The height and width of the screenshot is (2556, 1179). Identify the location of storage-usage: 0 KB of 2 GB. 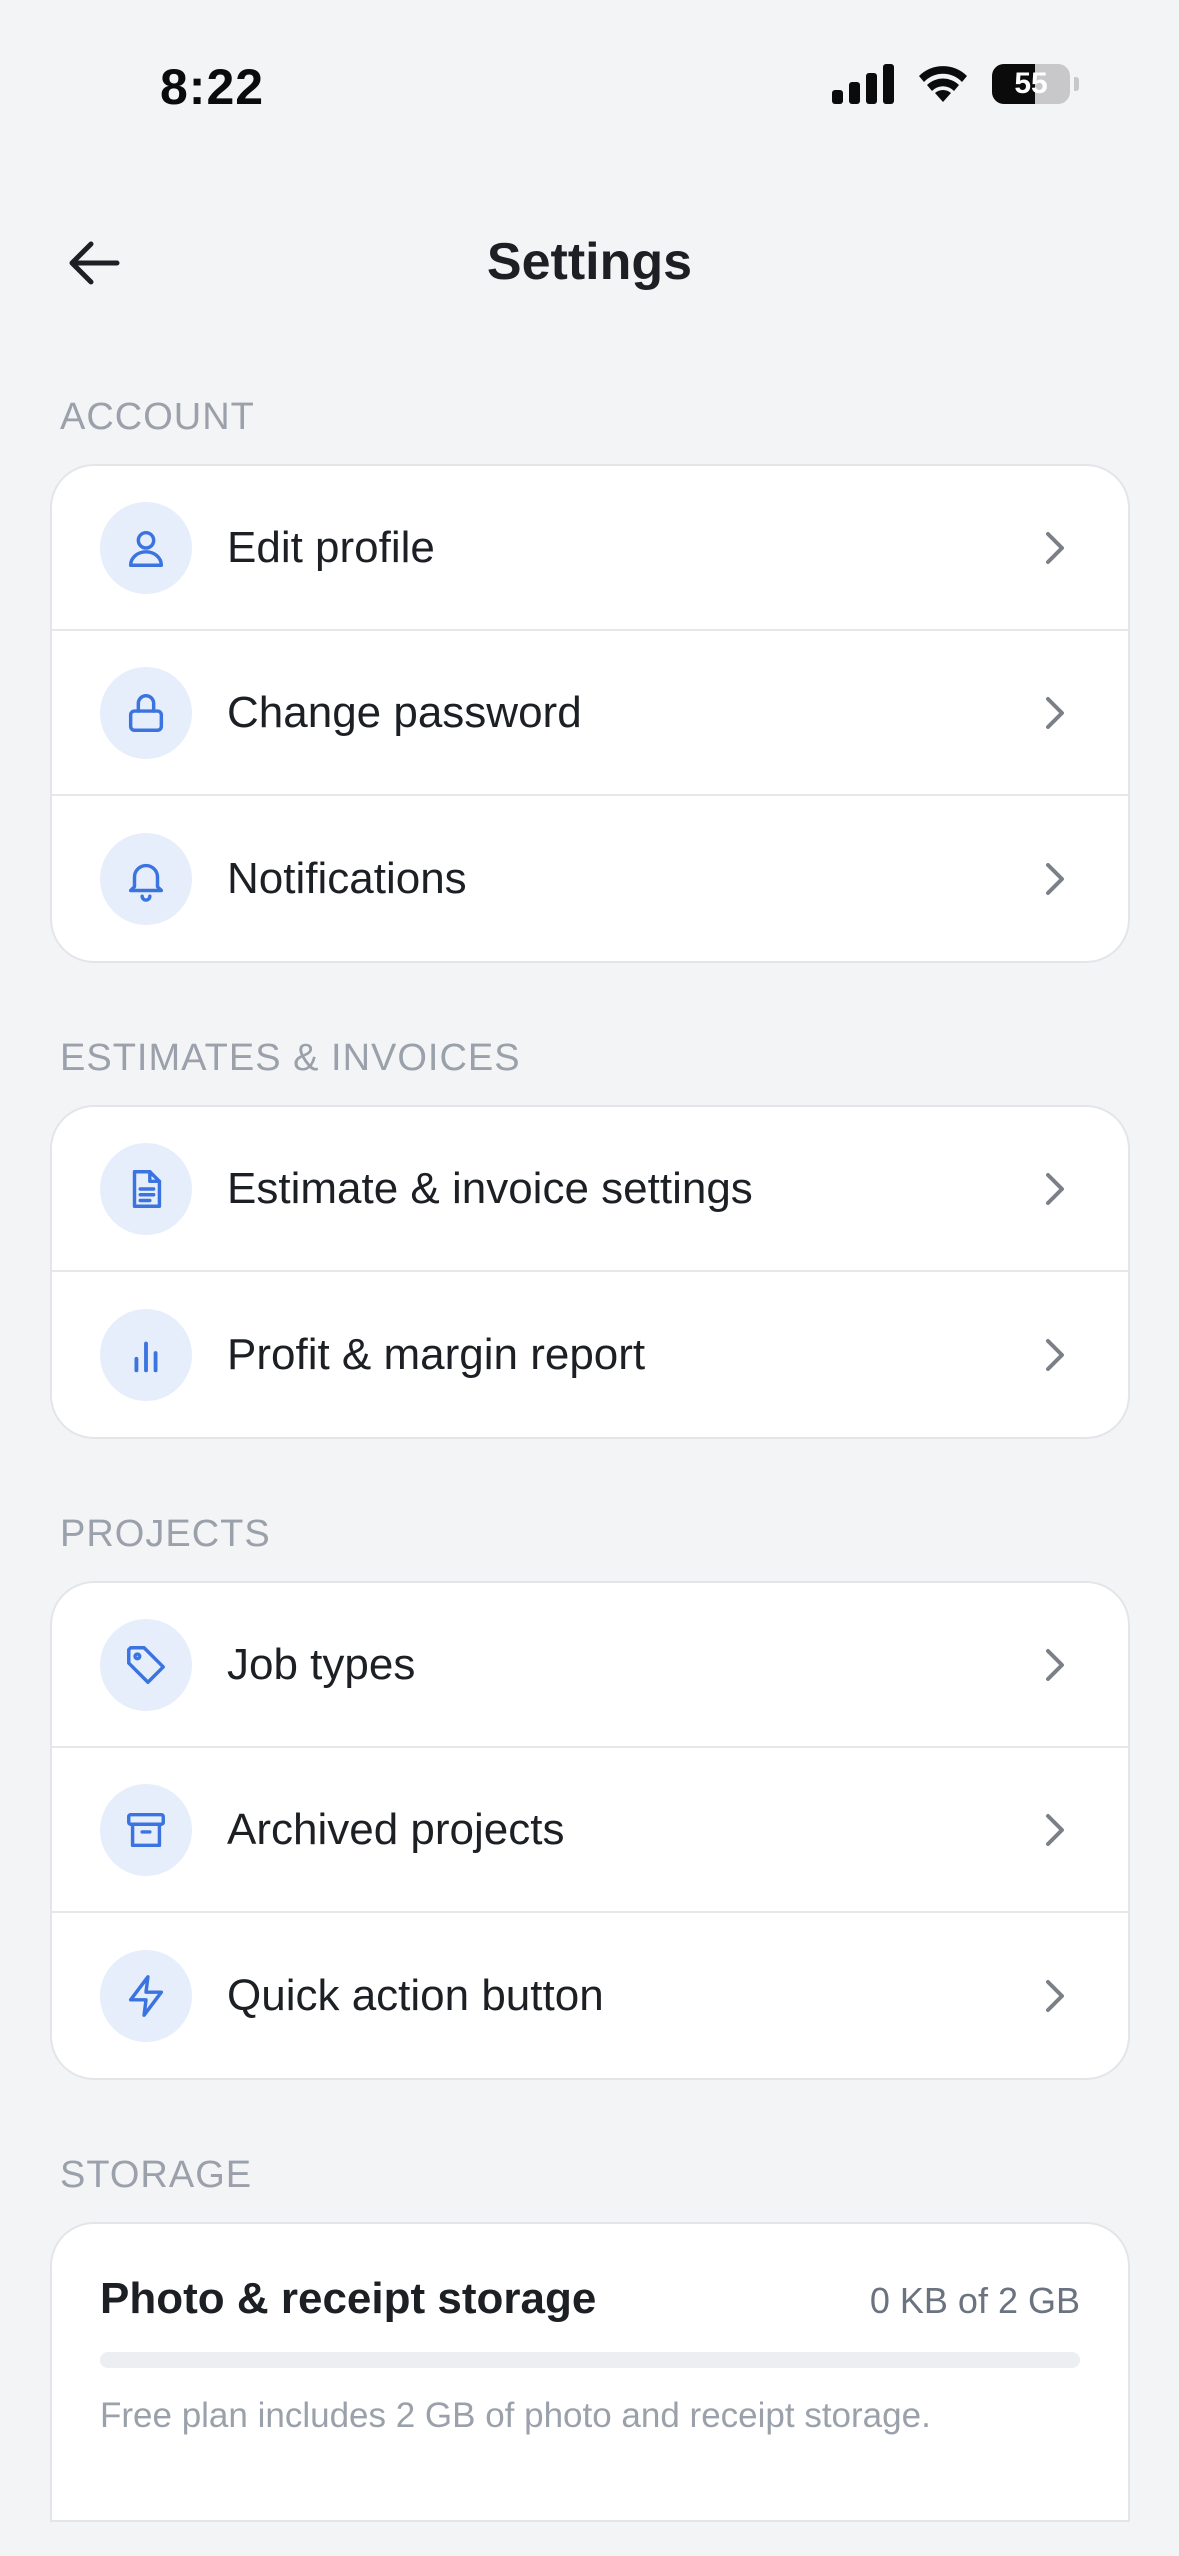
(974, 2300).